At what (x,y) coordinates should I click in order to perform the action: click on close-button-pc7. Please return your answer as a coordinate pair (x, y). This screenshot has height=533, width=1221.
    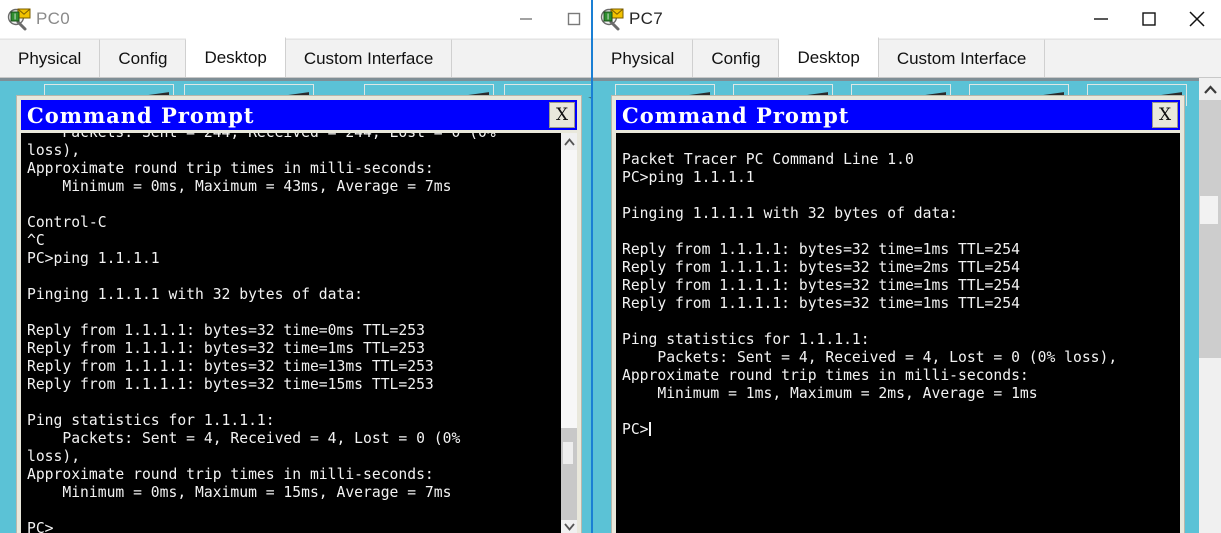
    Looking at the image, I should click on (1197, 19).